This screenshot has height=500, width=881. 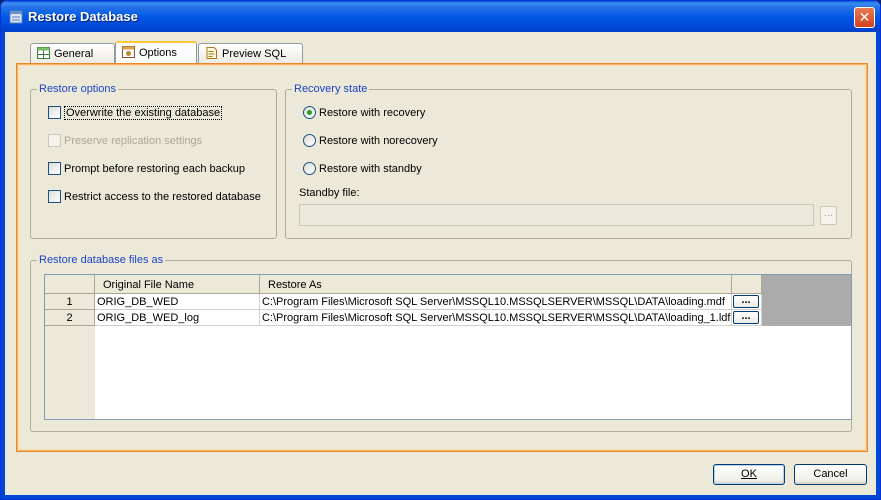 What do you see at coordinates (177, 302) in the screenshot?
I see `original-file-cell-1: ORIG_DB_WED` at bounding box center [177, 302].